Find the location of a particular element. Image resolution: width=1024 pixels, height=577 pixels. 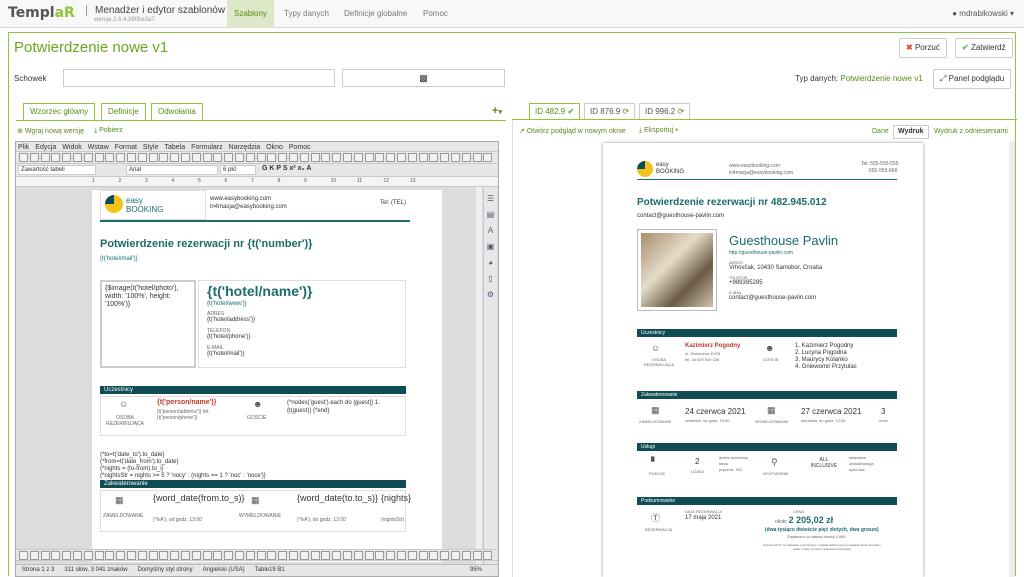

status-zoom: 95% is located at coordinates (476, 570).